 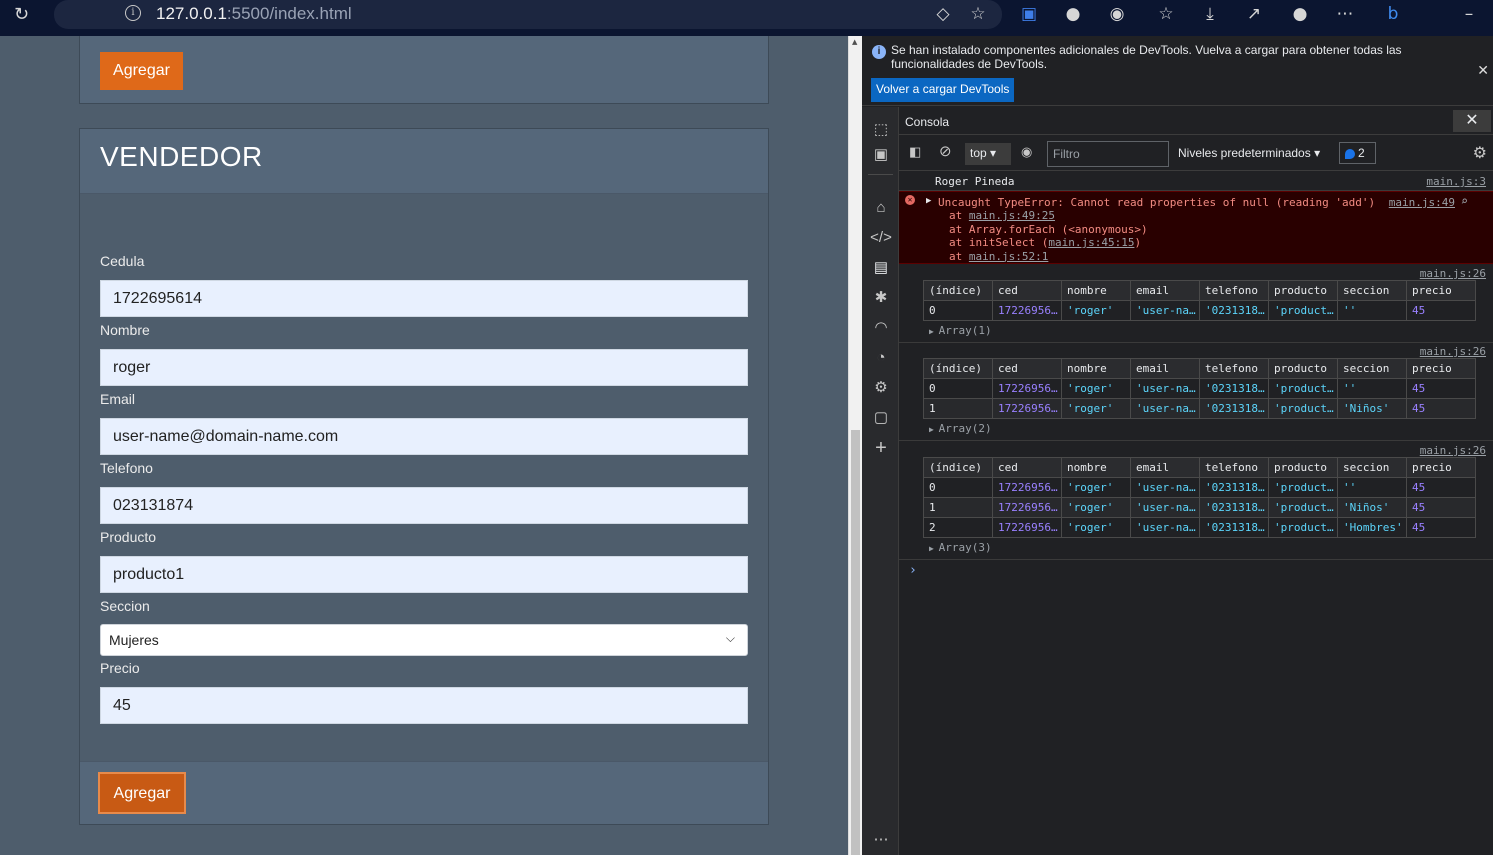 I want to click on table-cell: '', so click(x=1372, y=310).